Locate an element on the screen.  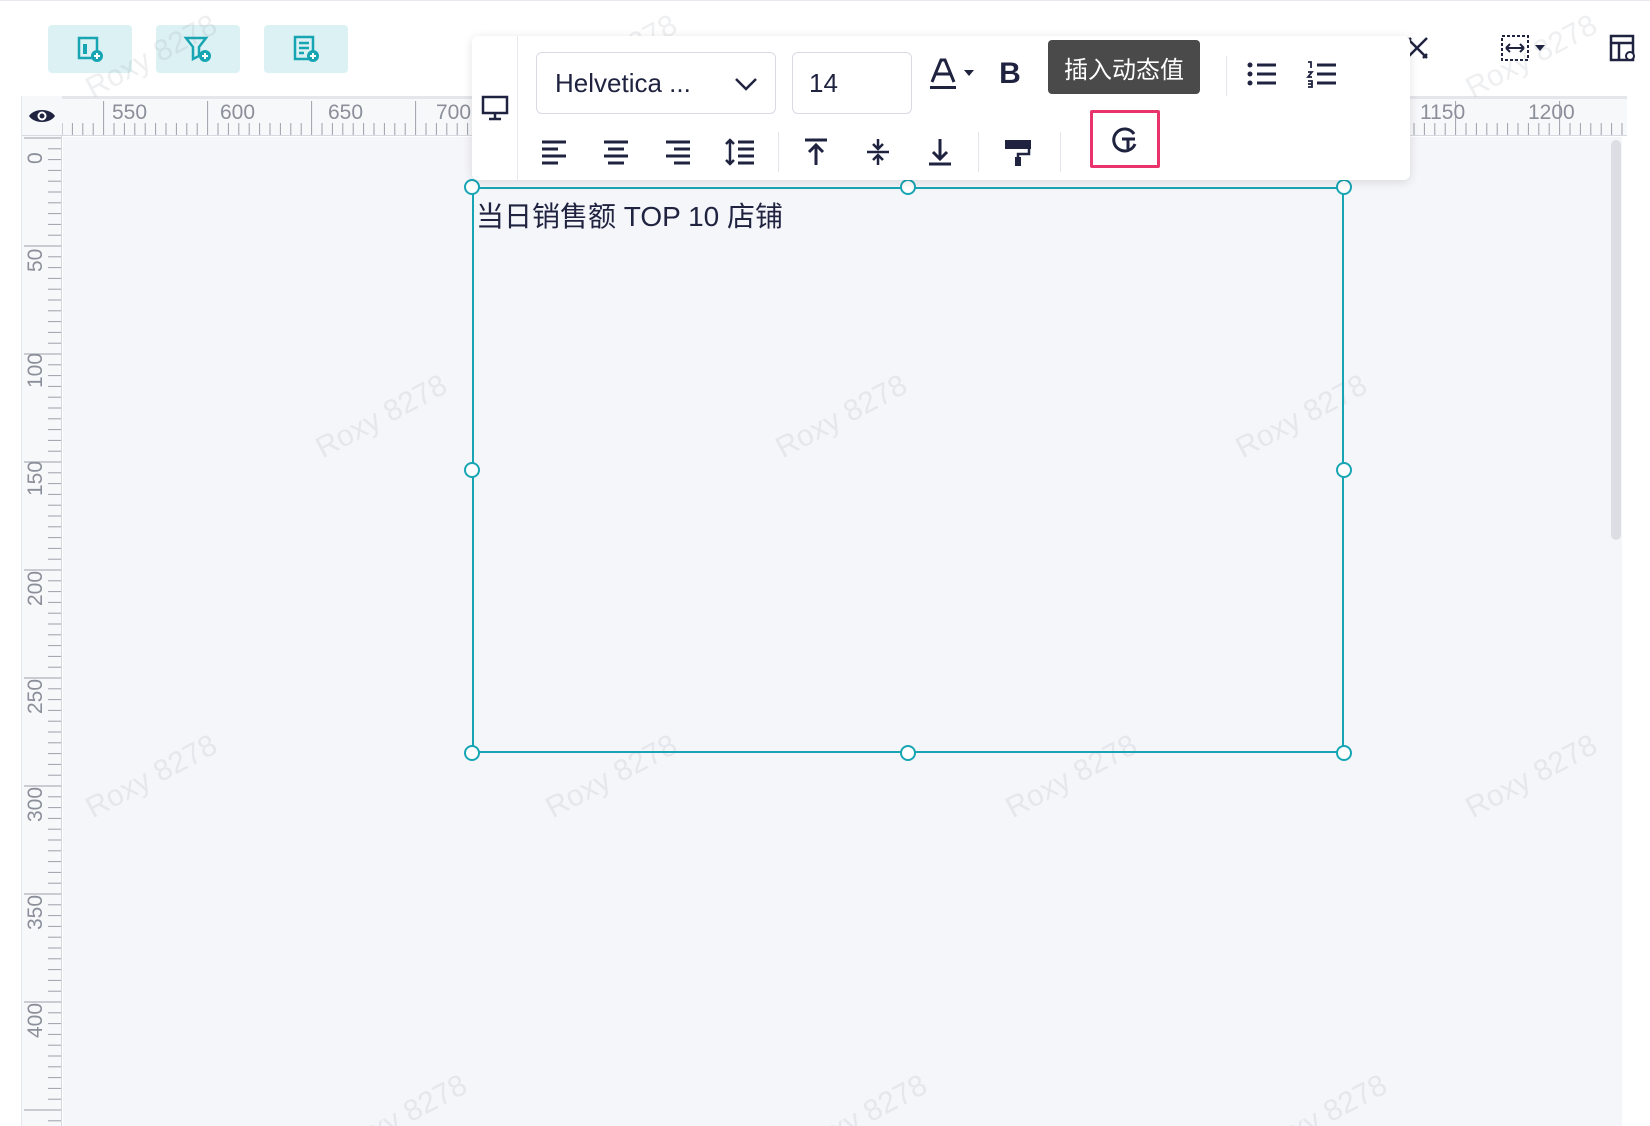
fit-width-icon is located at coordinates (1525, 48).